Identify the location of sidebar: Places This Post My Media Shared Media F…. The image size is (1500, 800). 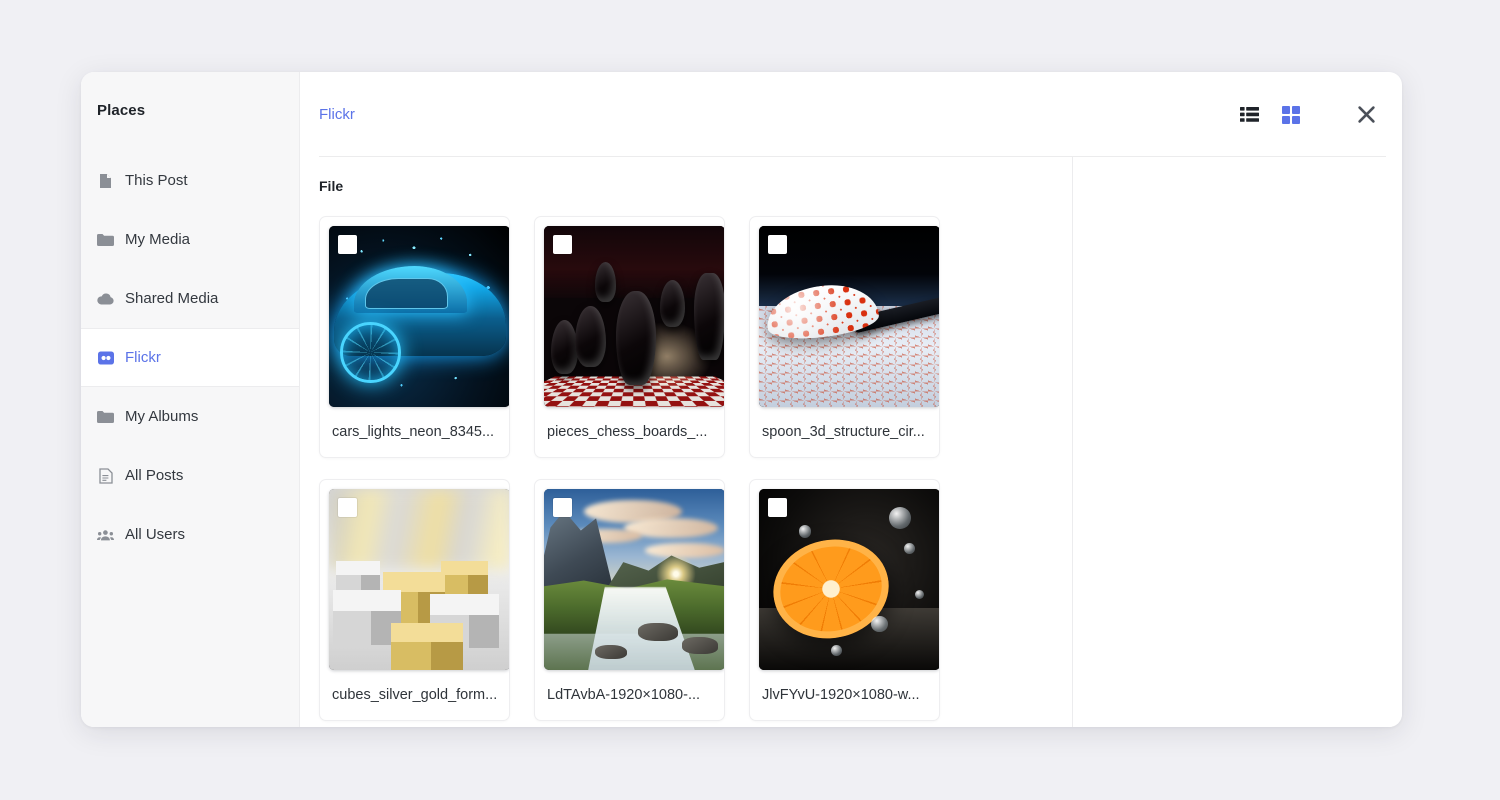
(190, 399).